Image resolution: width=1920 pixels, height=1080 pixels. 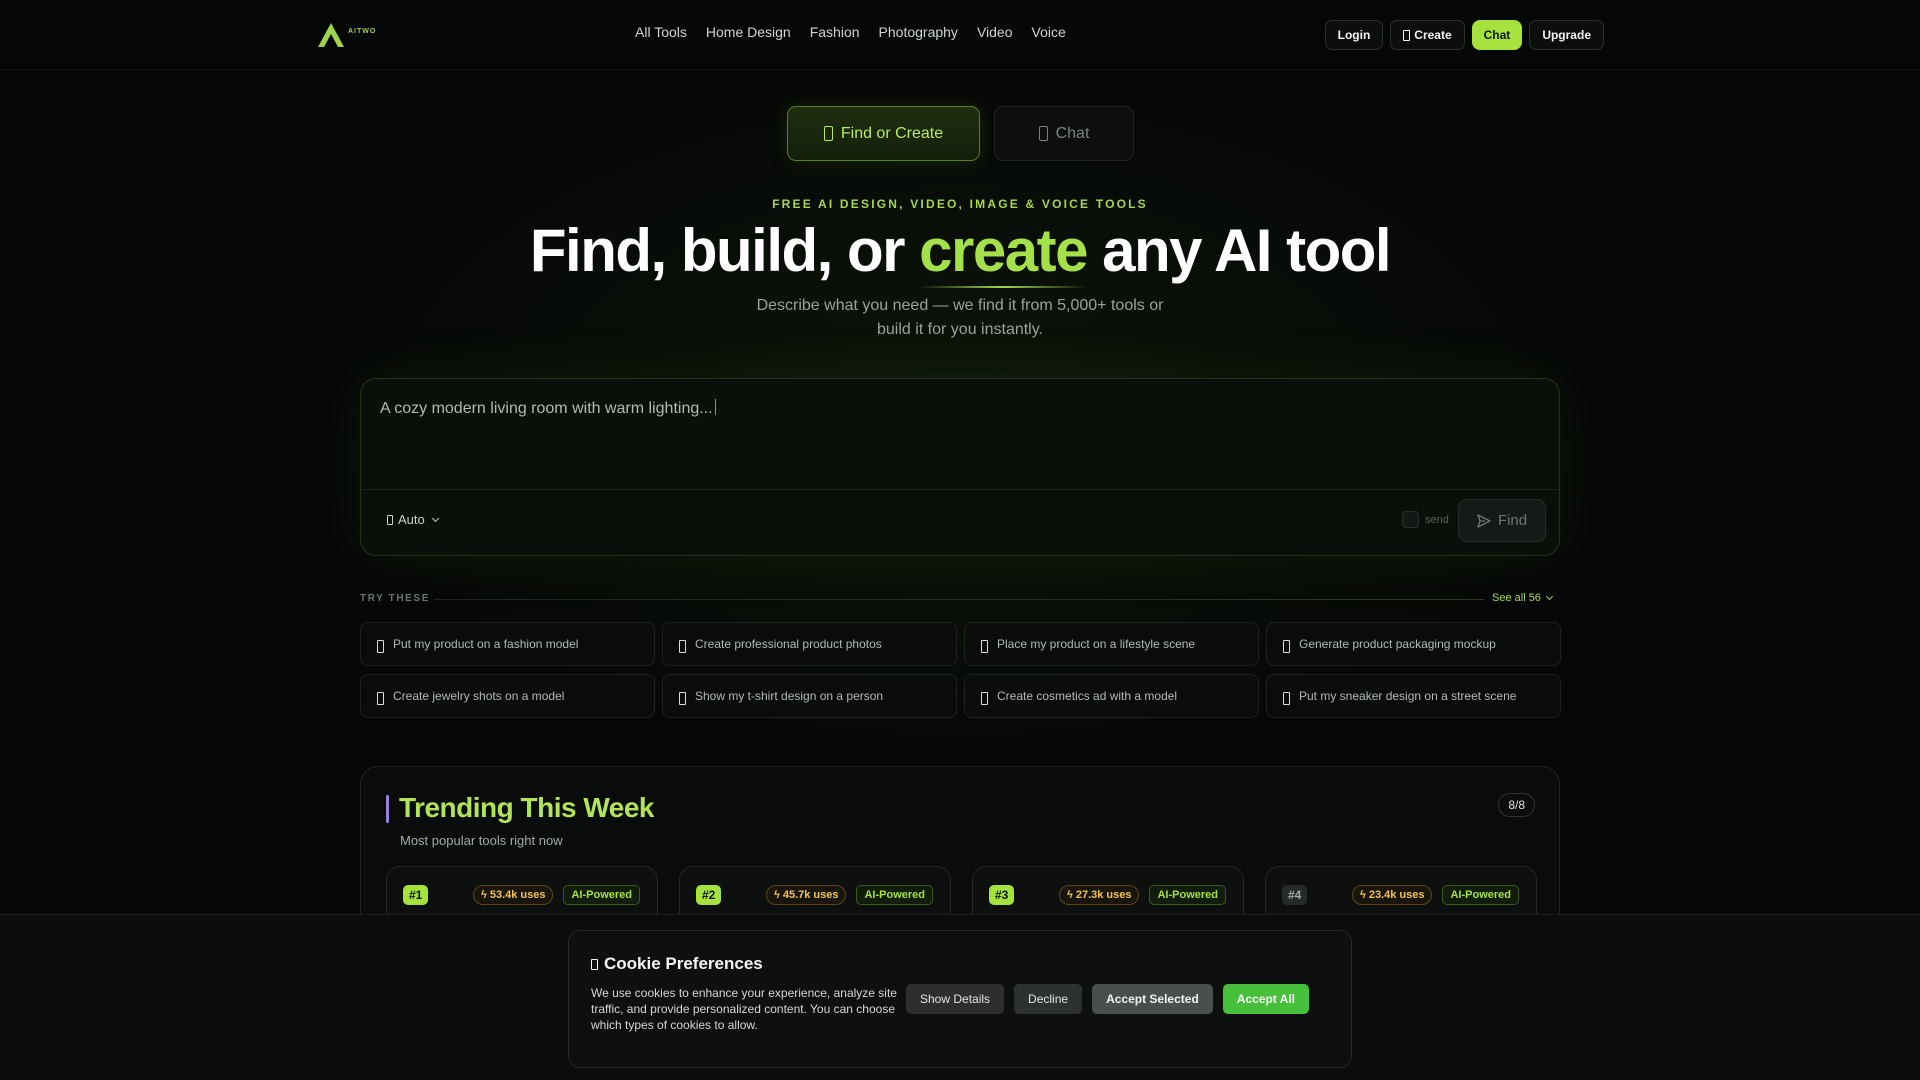 I want to click on mode-select-value: Auto, so click(x=411, y=519).